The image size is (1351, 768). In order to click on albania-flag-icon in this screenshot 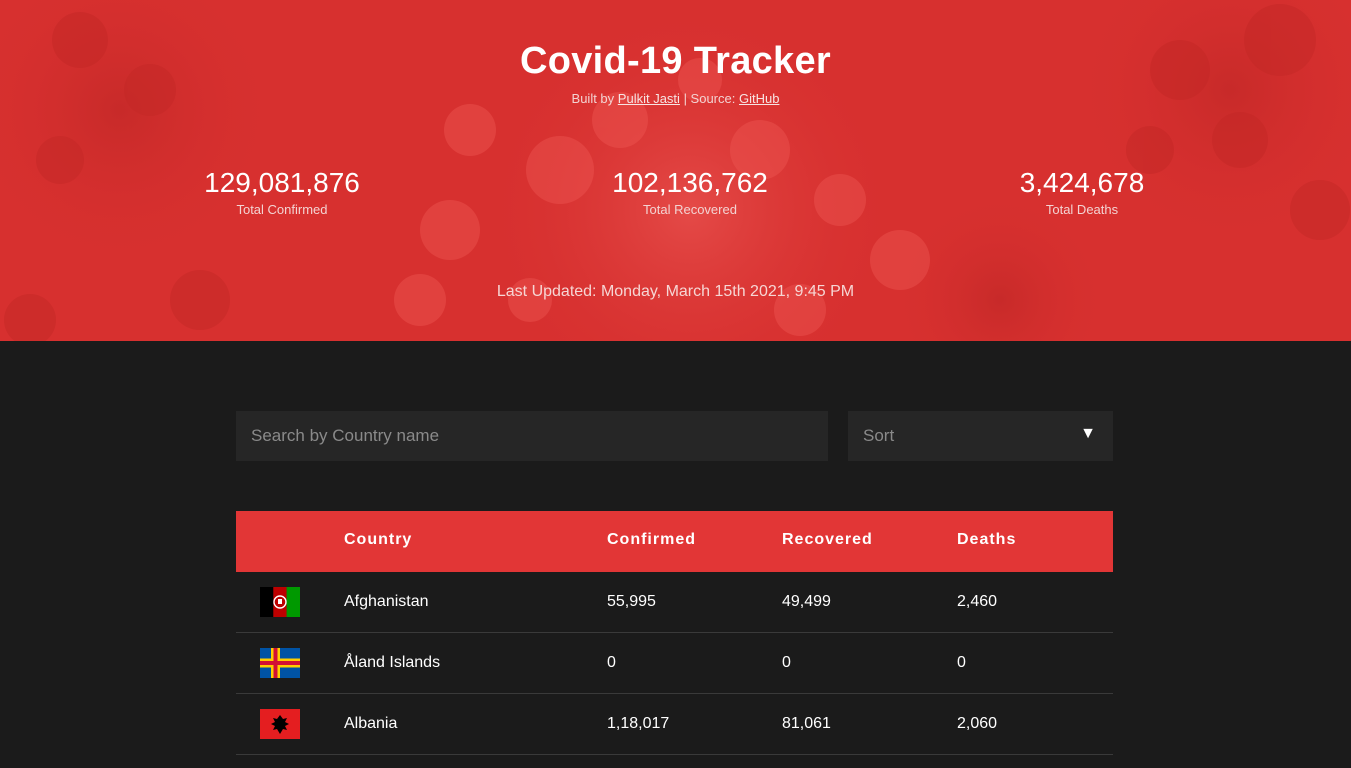, I will do `click(280, 724)`.